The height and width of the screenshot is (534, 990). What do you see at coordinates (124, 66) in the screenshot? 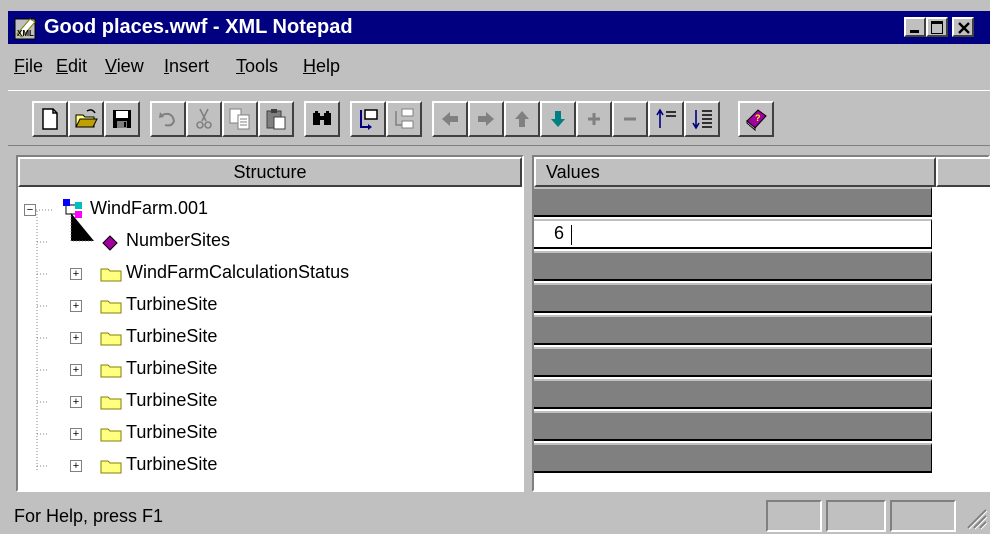
I see `menu-view: View` at bounding box center [124, 66].